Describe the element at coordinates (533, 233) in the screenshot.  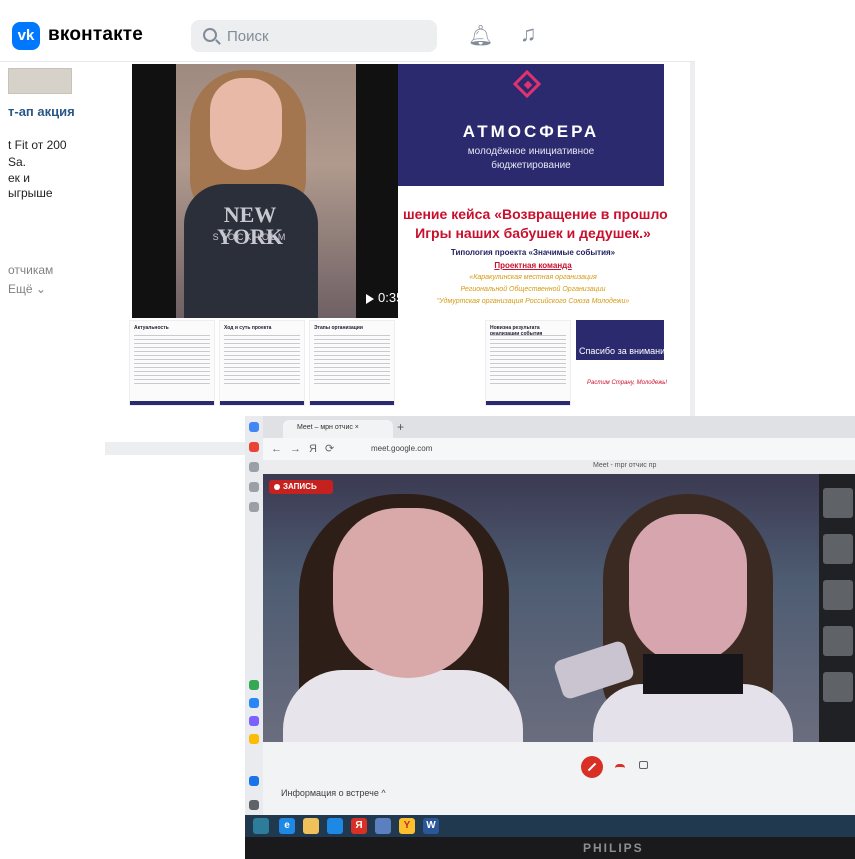
I see `case-title-line: Игры наших бабушек и дедушек.»` at that location.